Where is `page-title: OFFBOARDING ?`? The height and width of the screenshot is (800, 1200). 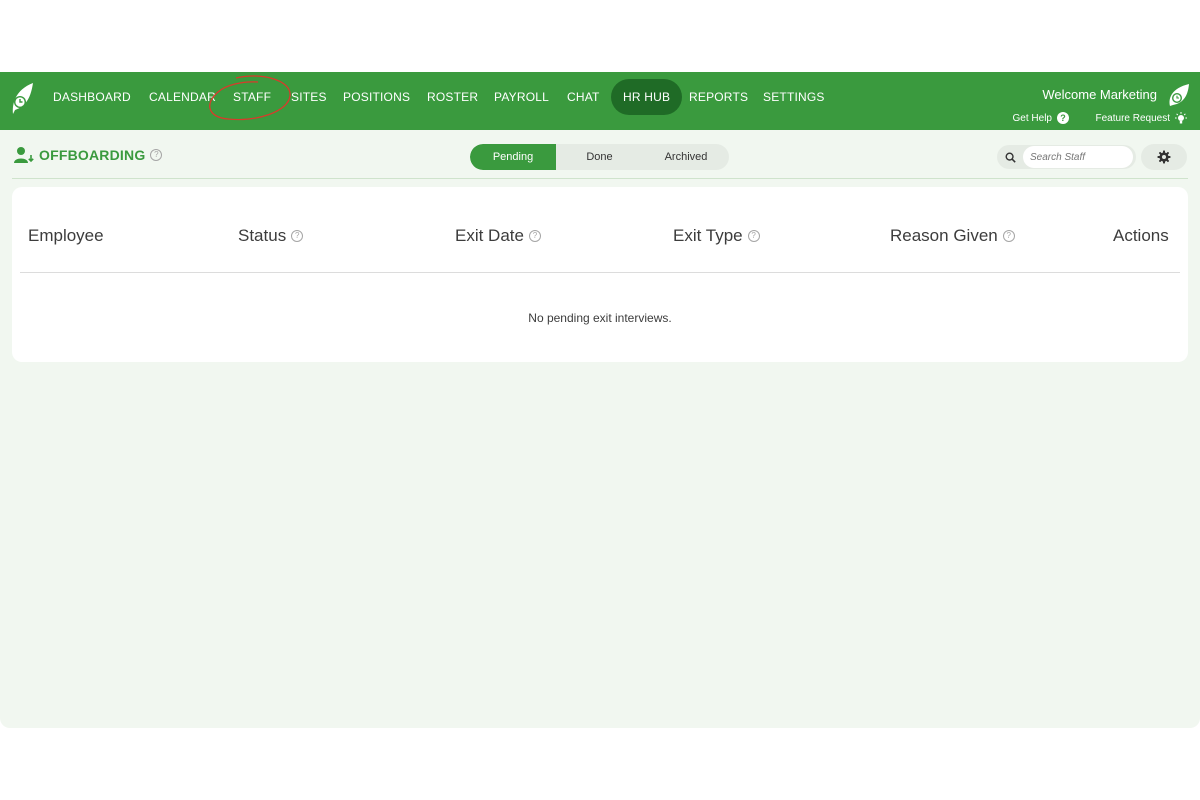 page-title: OFFBOARDING ? is located at coordinates (88, 155).